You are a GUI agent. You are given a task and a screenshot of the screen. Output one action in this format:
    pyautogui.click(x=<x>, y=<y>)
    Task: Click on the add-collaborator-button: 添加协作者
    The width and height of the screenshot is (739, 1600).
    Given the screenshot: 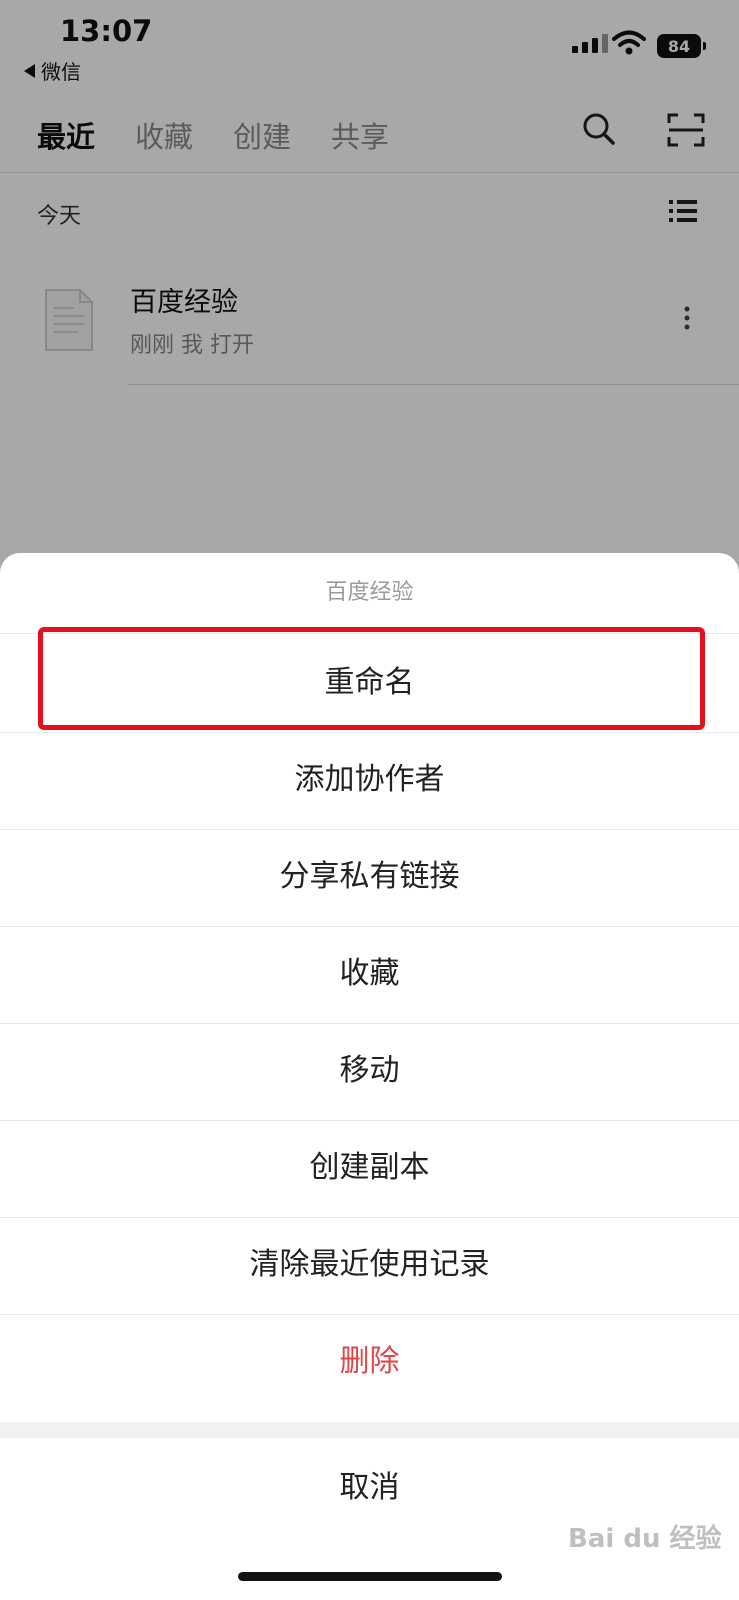 What is the action you would take?
    pyautogui.click(x=369, y=780)
    